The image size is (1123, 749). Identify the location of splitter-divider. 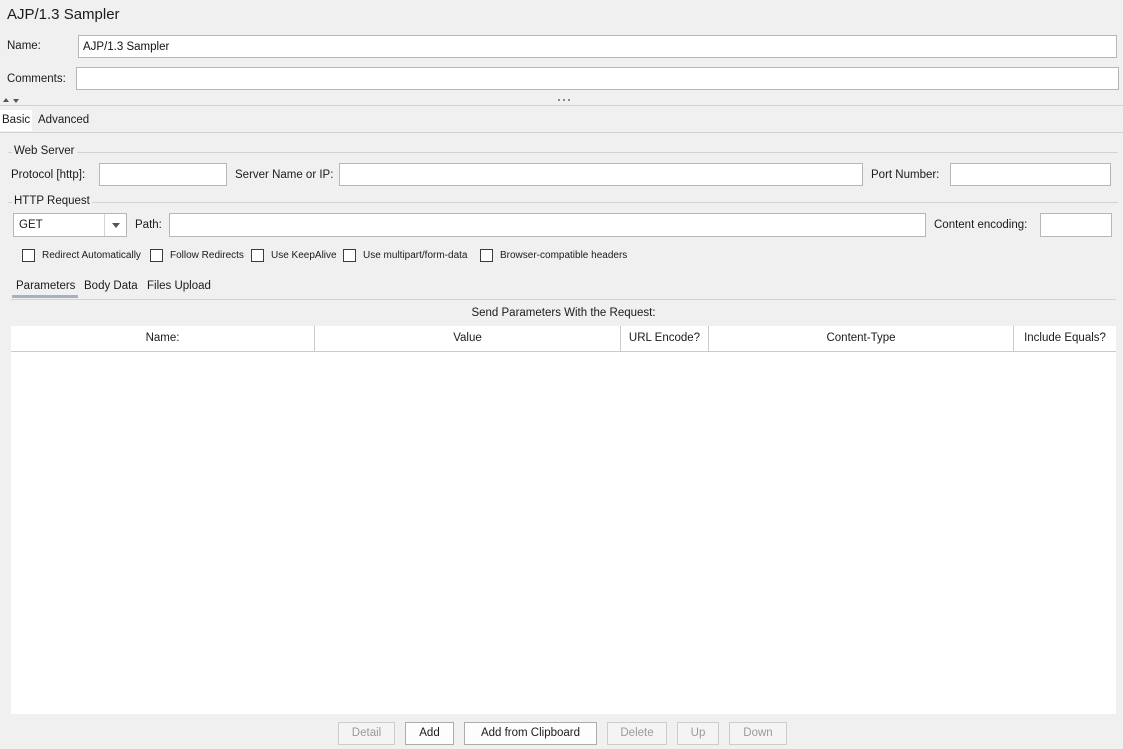
(561, 105).